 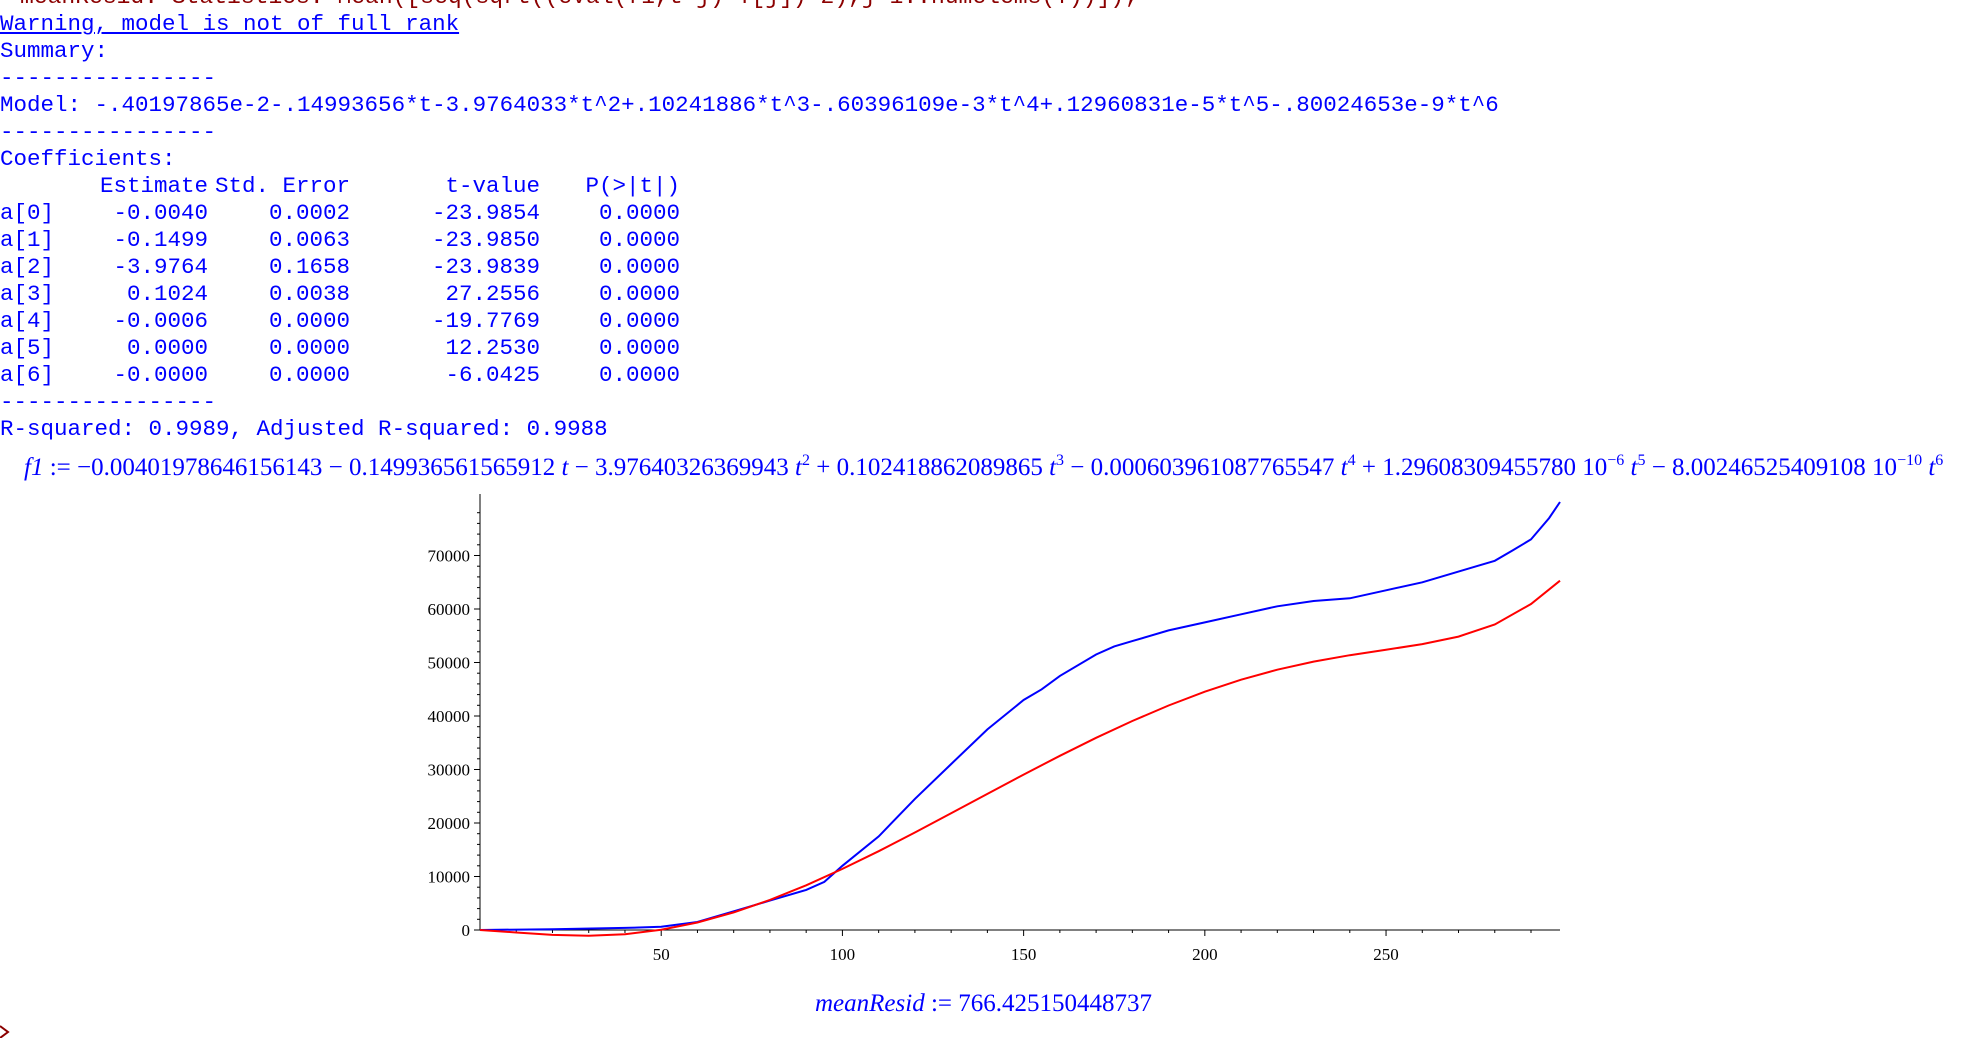 I want to click on table-header: Estimate, so click(x=153, y=186).